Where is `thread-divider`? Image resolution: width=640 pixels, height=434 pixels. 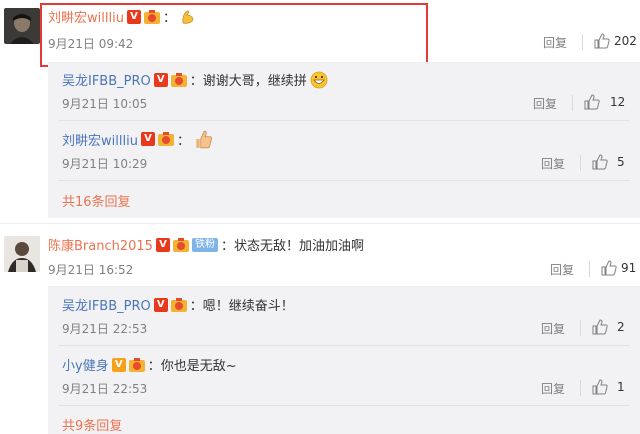 thread-divider is located at coordinates (320, 223).